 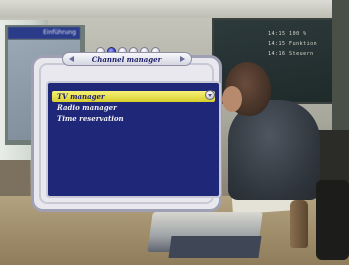 I want to click on background-screen-tag: Einführung, so click(x=44, y=33).